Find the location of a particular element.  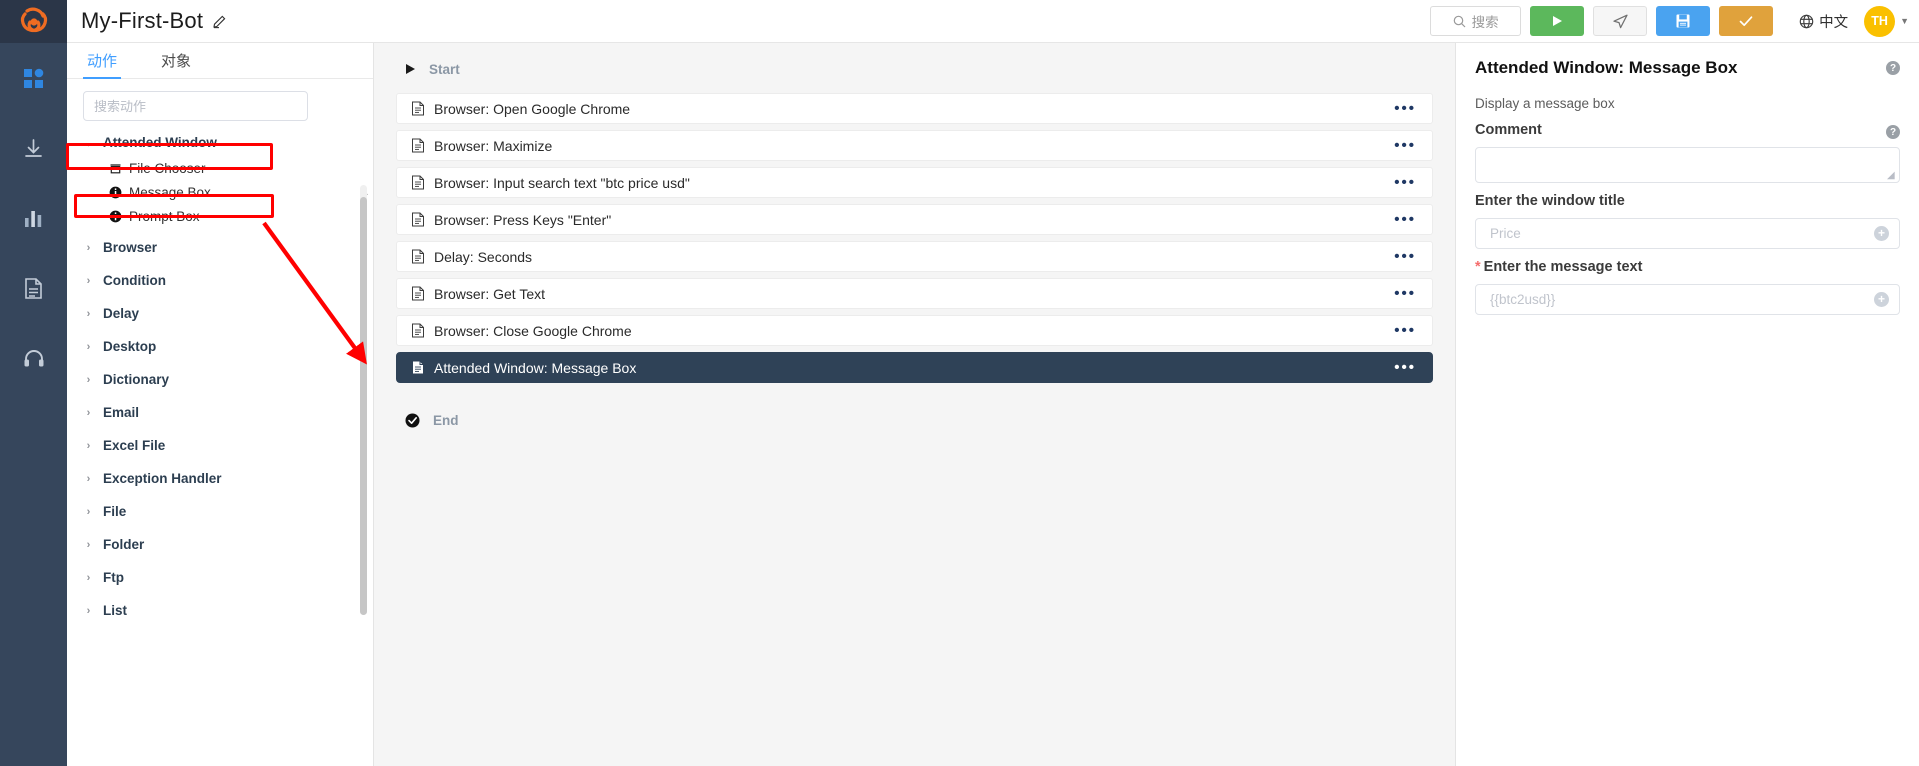

flow-step-row: Browser: Get Text ••• is located at coordinates (914, 293).